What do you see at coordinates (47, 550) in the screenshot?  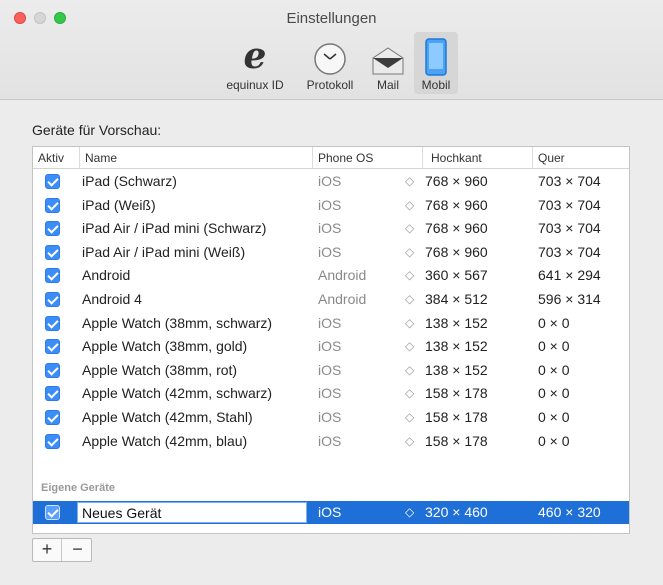 I see `add-device-button: +` at bounding box center [47, 550].